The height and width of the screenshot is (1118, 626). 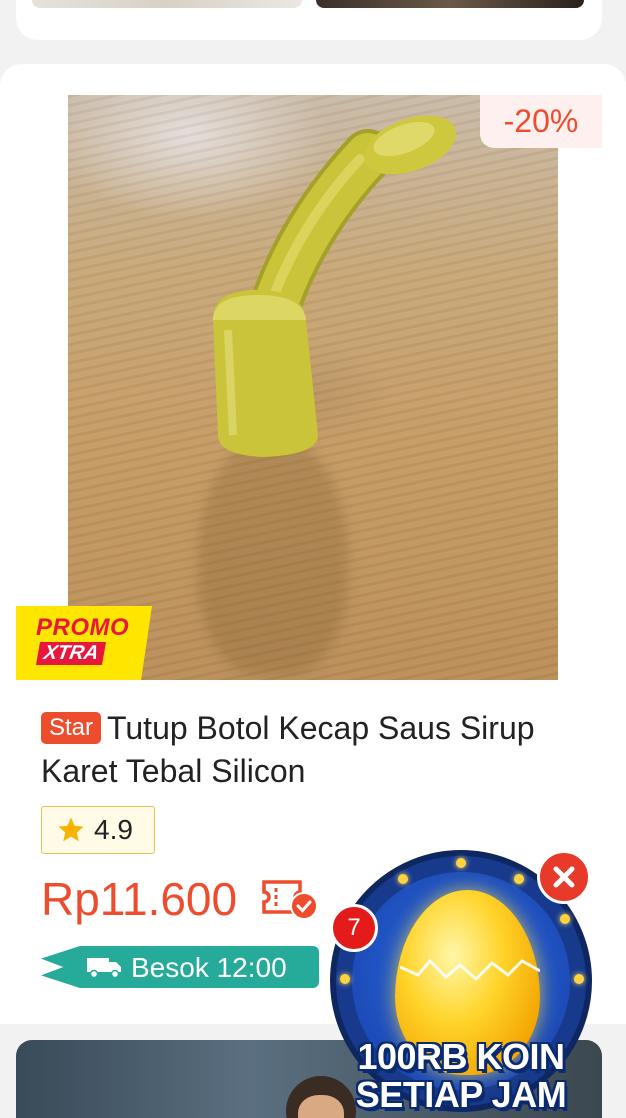 I want to click on star-icon, so click(x=71, y=829).